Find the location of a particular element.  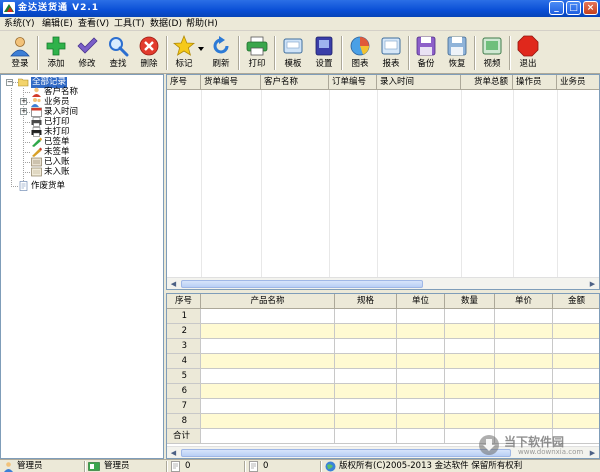

refresh-button: 刷新 is located at coordinates (221, 53).